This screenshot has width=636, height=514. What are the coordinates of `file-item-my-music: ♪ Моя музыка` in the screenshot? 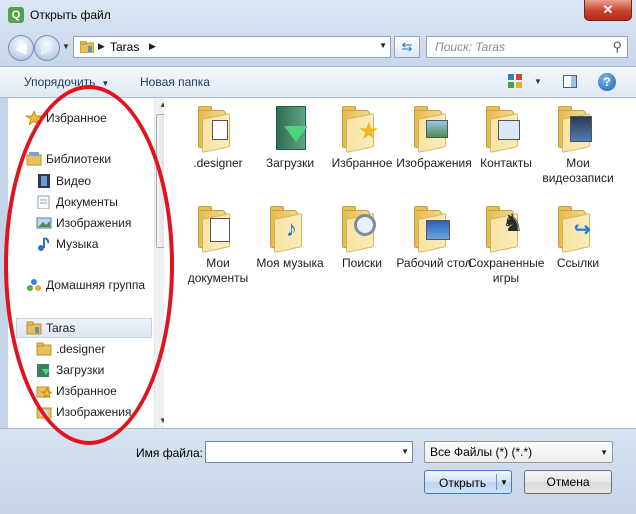 It's located at (290, 238).